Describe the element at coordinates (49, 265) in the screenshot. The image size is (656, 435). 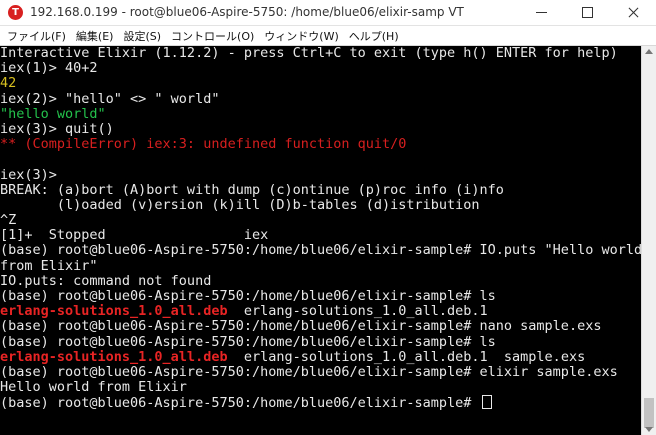
I see `terminal-text: from Elixir"` at that location.